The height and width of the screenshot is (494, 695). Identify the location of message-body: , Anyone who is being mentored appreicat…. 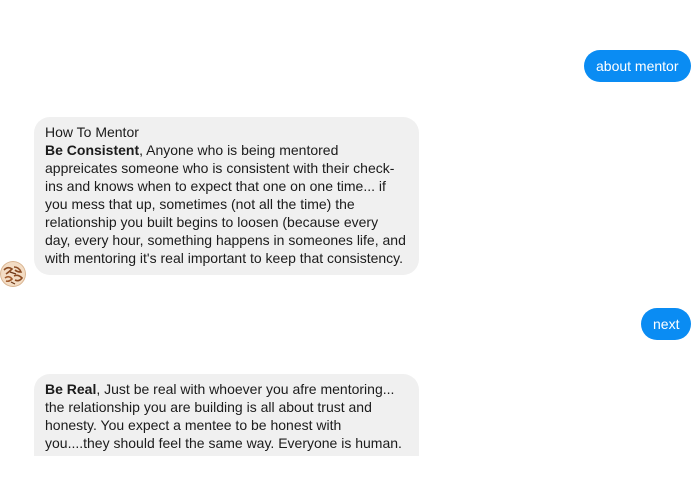
(225, 204).